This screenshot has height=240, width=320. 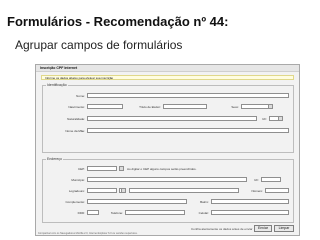 What do you see at coordinates (167, 68) in the screenshot?
I see `form-window-title: Inscrição CPF Internet` at bounding box center [167, 68].